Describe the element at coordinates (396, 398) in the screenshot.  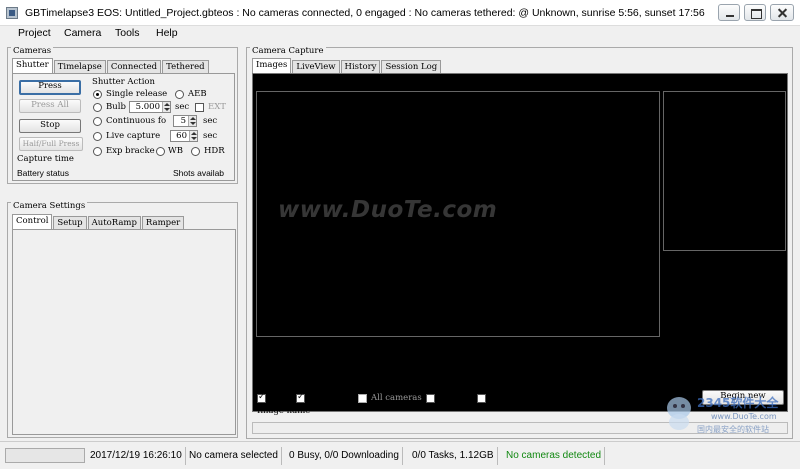
I see `all-cameras-label: All cameras` at that location.